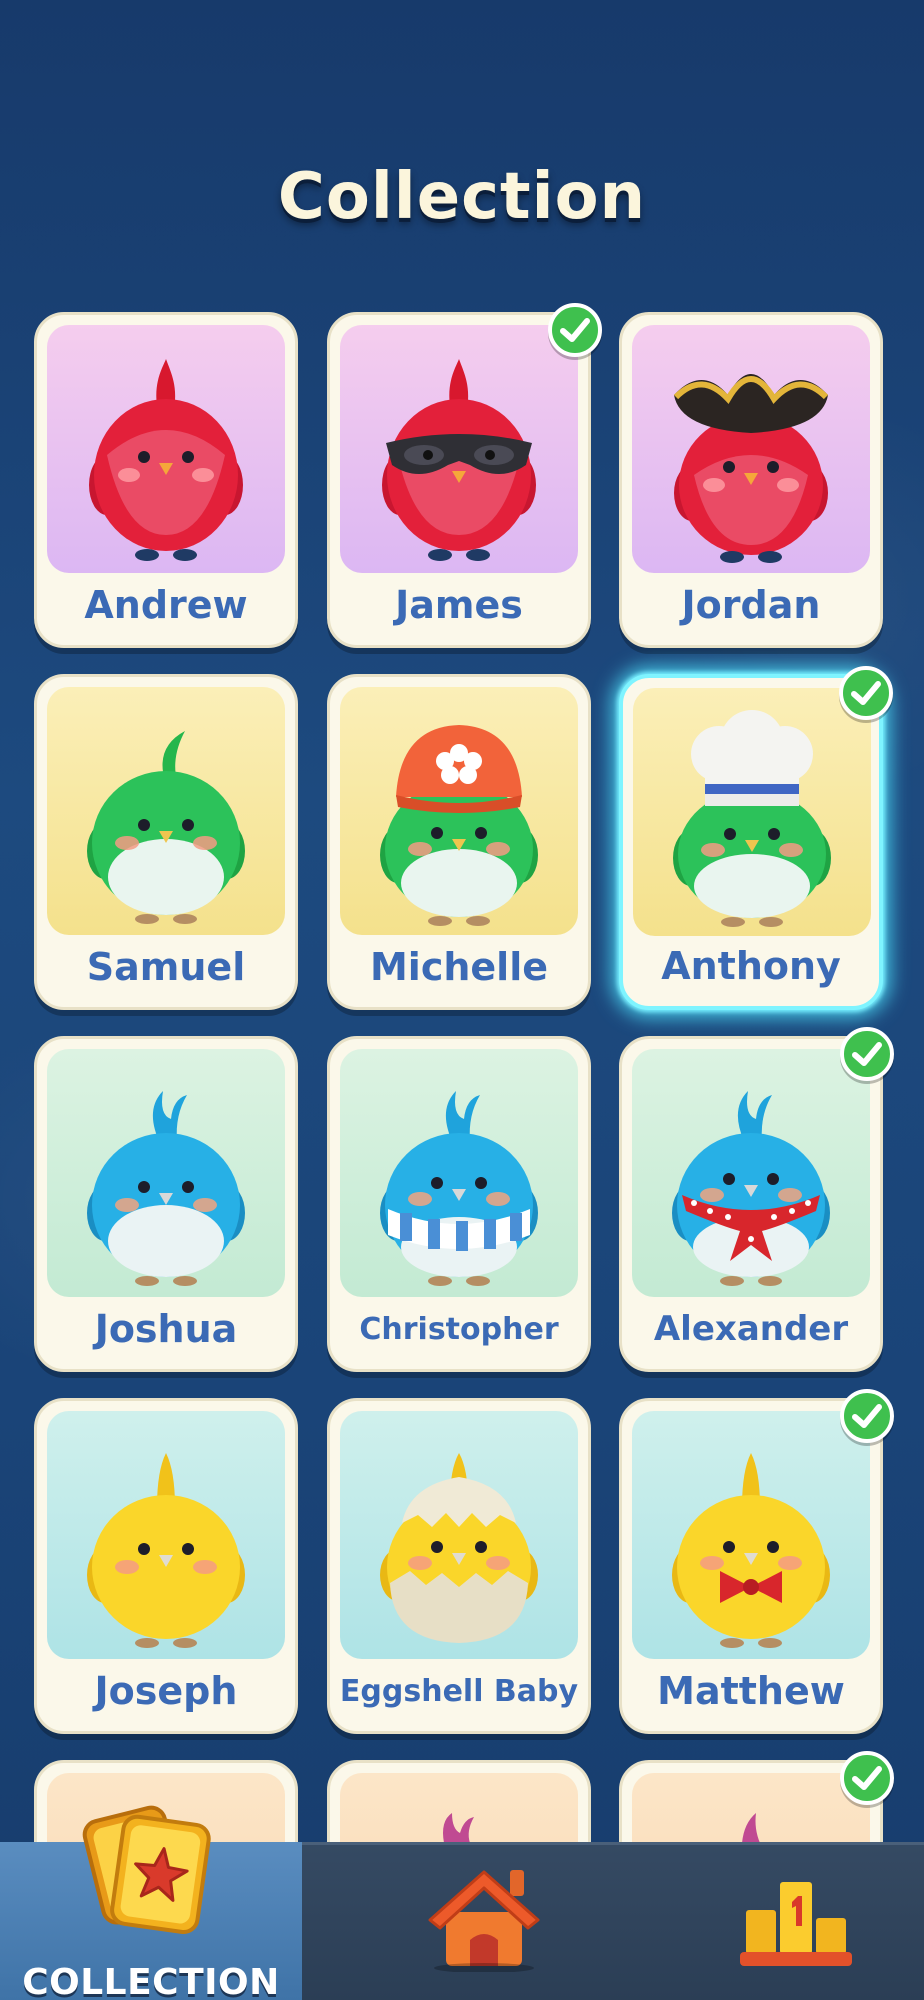 The image size is (924, 2000). Describe the element at coordinates (459, 1329) in the screenshot. I see `character-name: Christopher` at that location.